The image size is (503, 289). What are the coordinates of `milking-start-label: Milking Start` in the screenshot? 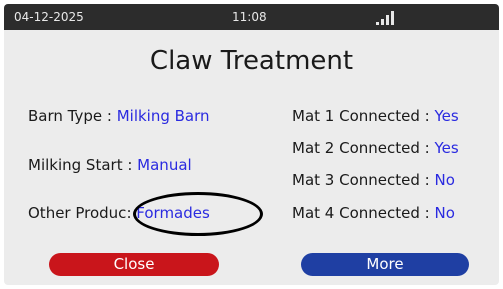 It's located at (75, 165).